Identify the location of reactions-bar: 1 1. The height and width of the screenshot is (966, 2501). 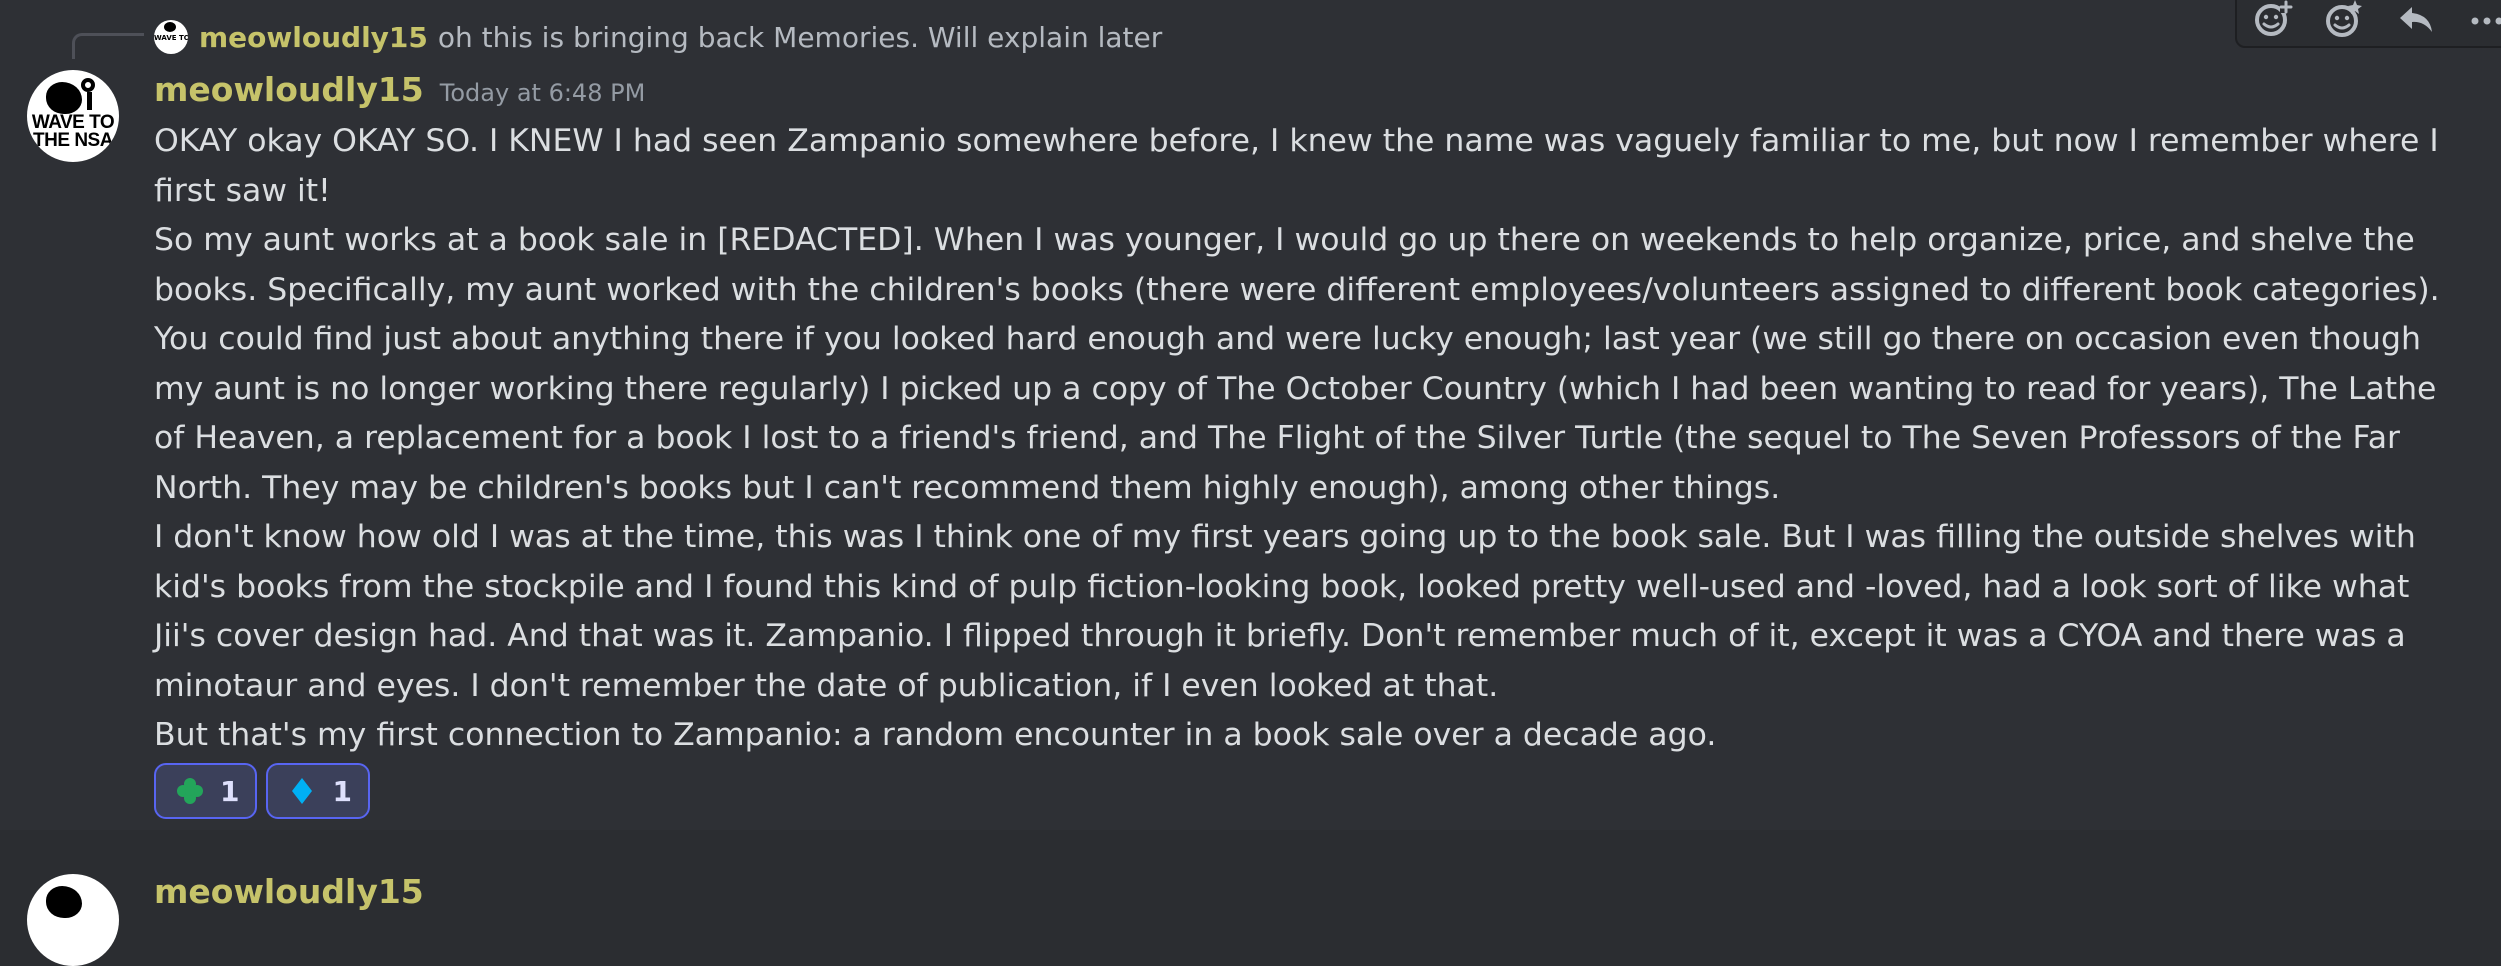
(266, 791).